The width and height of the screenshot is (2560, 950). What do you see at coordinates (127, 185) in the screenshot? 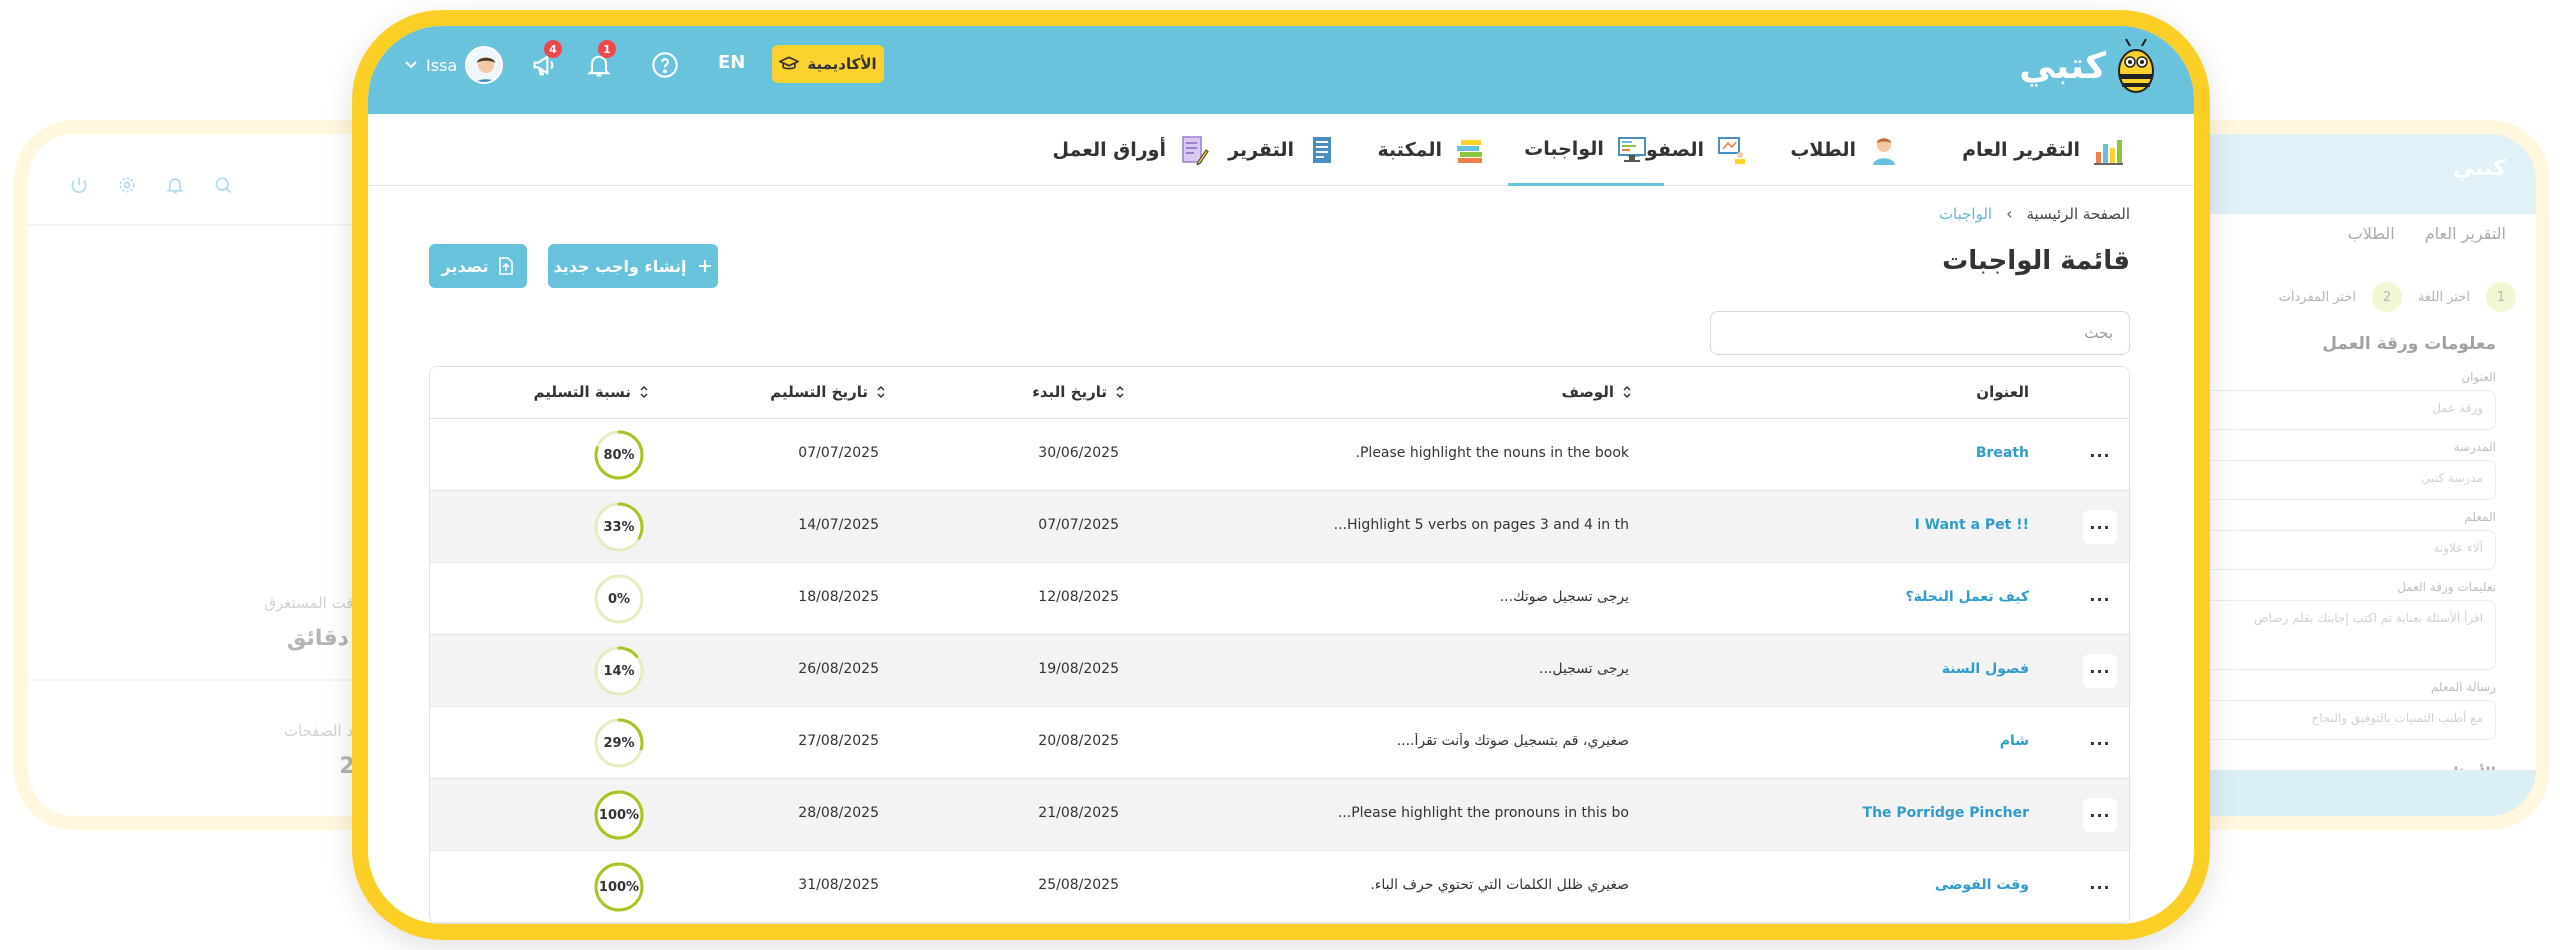
I see `gear-icon` at bounding box center [127, 185].